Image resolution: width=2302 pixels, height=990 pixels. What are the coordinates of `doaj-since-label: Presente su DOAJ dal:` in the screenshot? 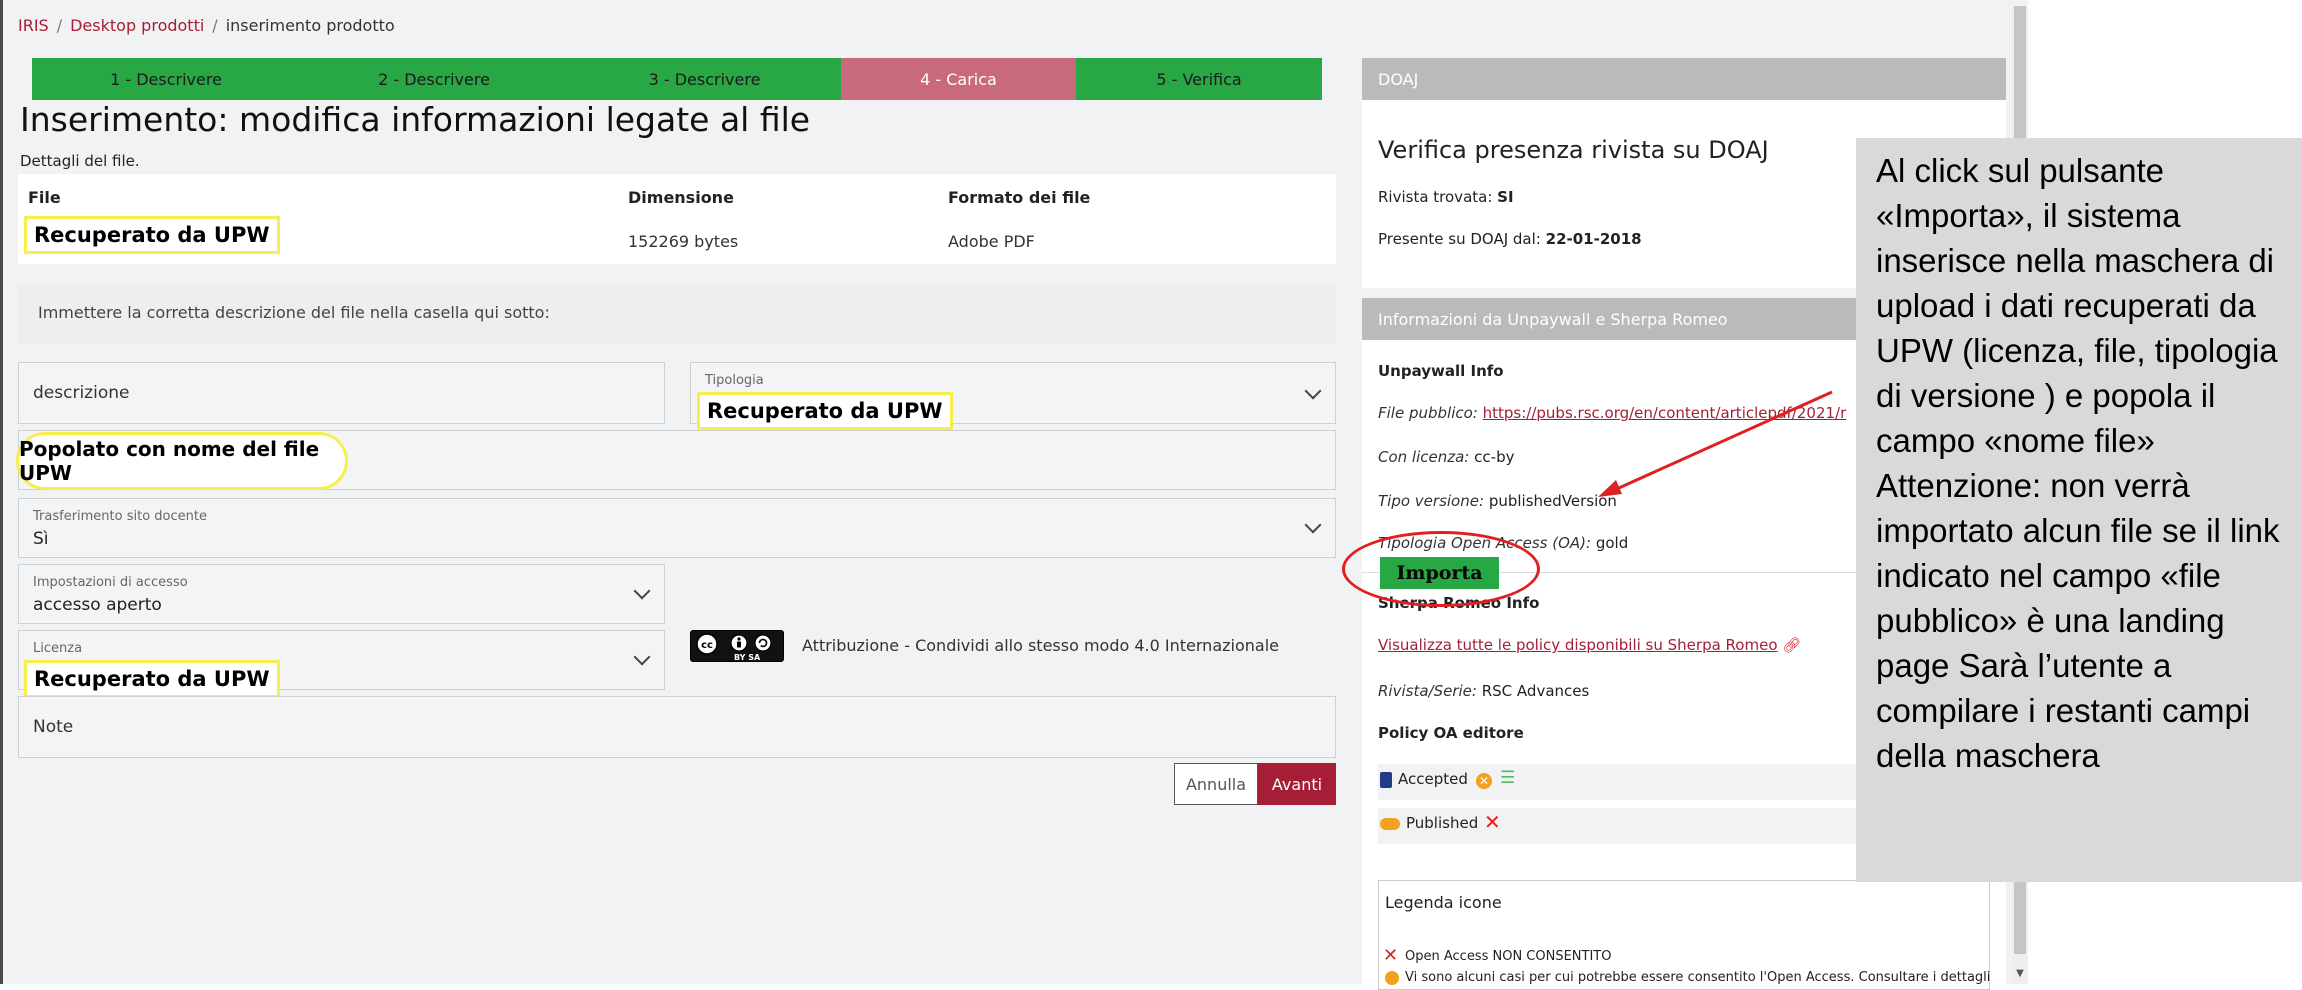 It's located at (1459, 239).